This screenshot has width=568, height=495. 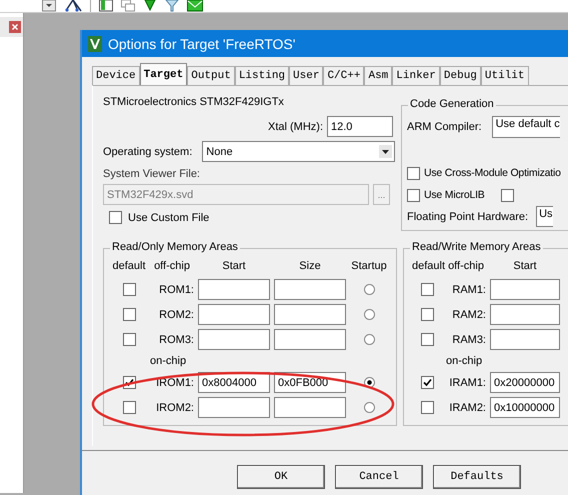 What do you see at coordinates (150, 6) in the screenshot?
I see `download-icon` at bounding box center [150, 6].